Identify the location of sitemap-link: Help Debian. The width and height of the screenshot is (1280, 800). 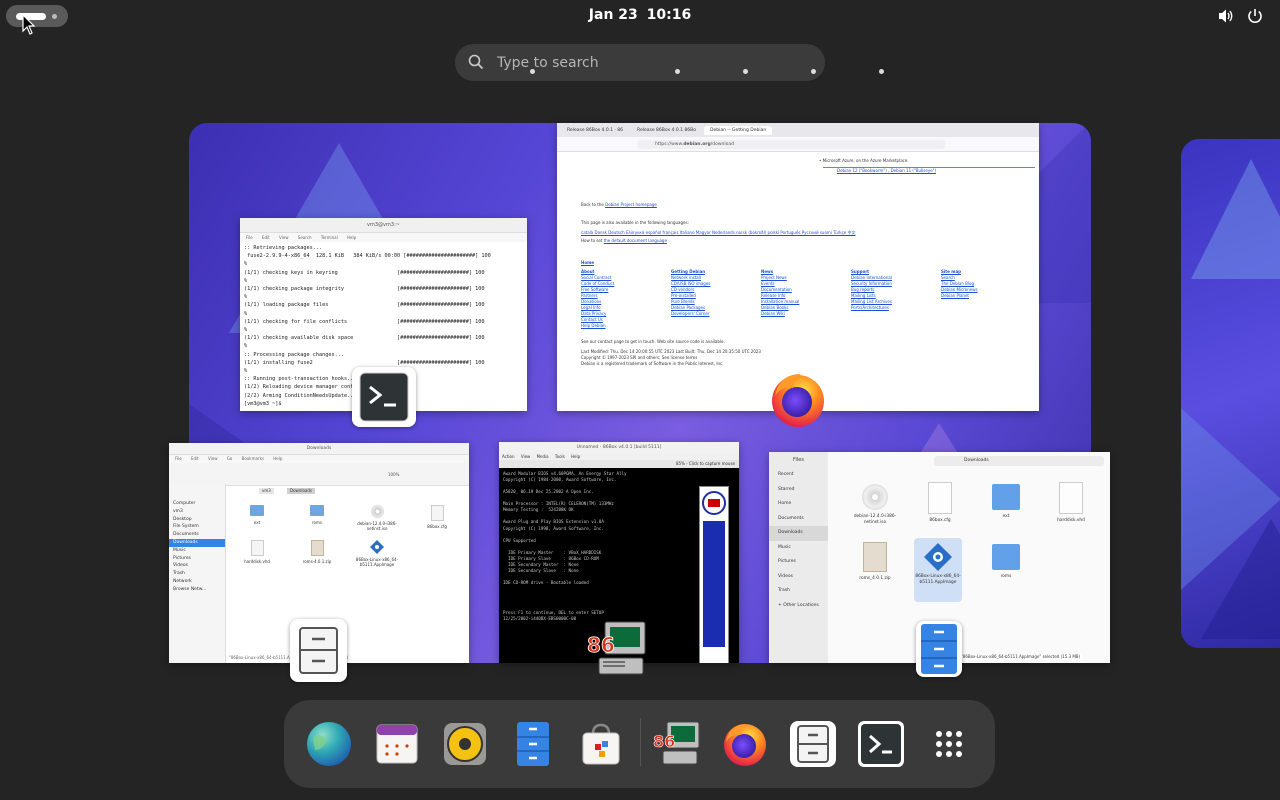
(597, 326).